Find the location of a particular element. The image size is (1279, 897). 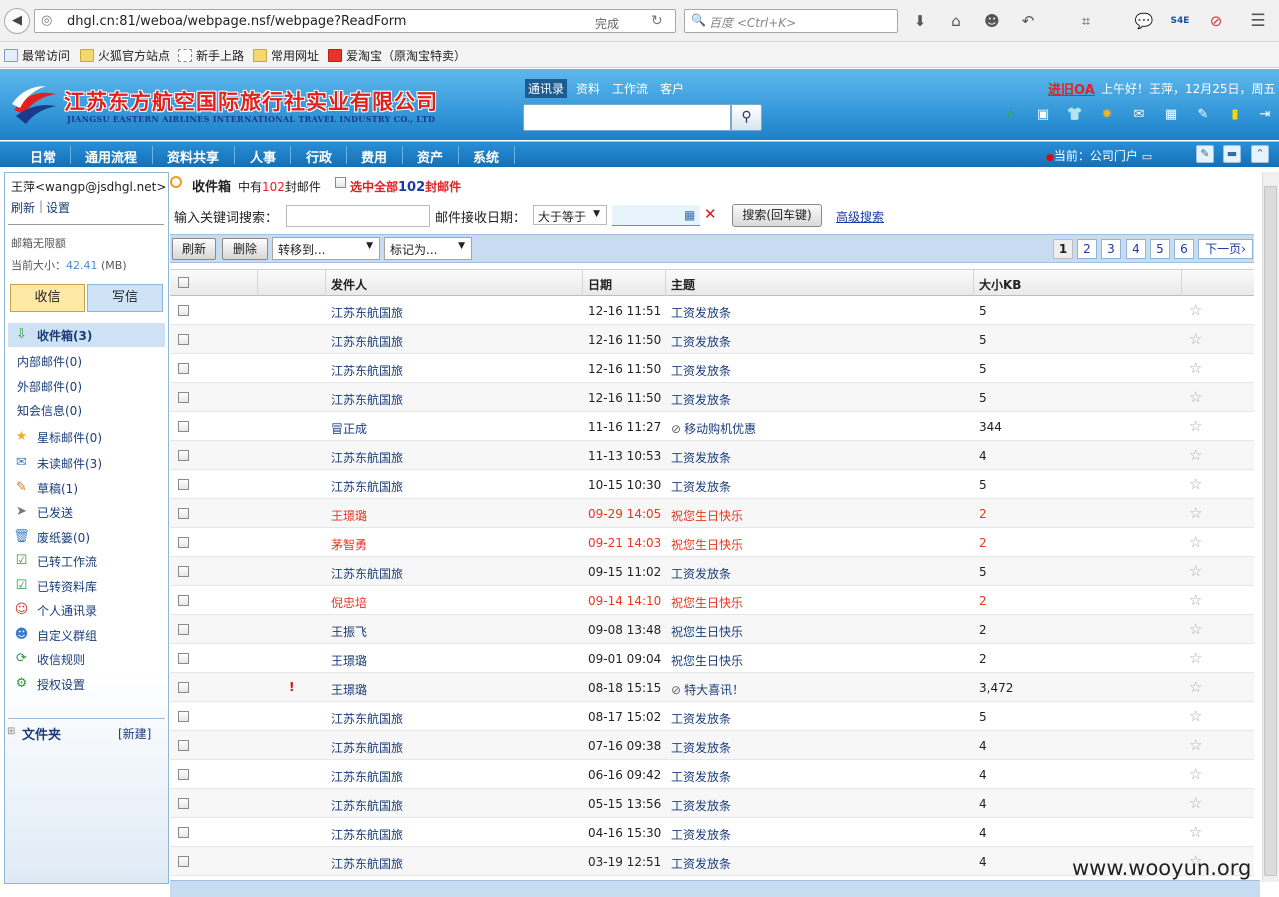

nav-daily: 日常 is located at coordinates (43, 156).